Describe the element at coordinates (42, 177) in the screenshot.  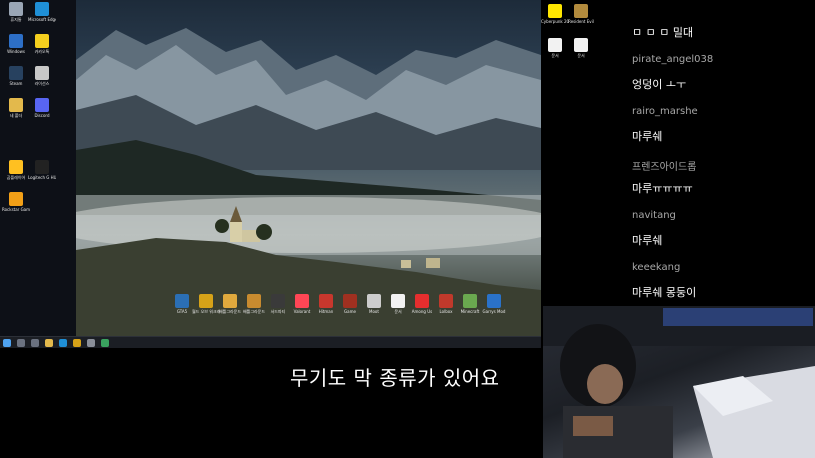
I see `desktop-icon-label: Logitech G HUB` at that location.